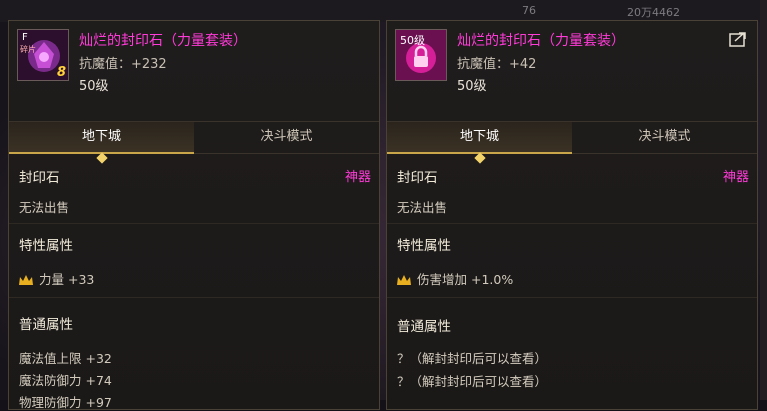 Image resolution: width=767 pixels, height=411 pixels. I want to click on special-attr-line: 力量 +33, so click(56, 278).